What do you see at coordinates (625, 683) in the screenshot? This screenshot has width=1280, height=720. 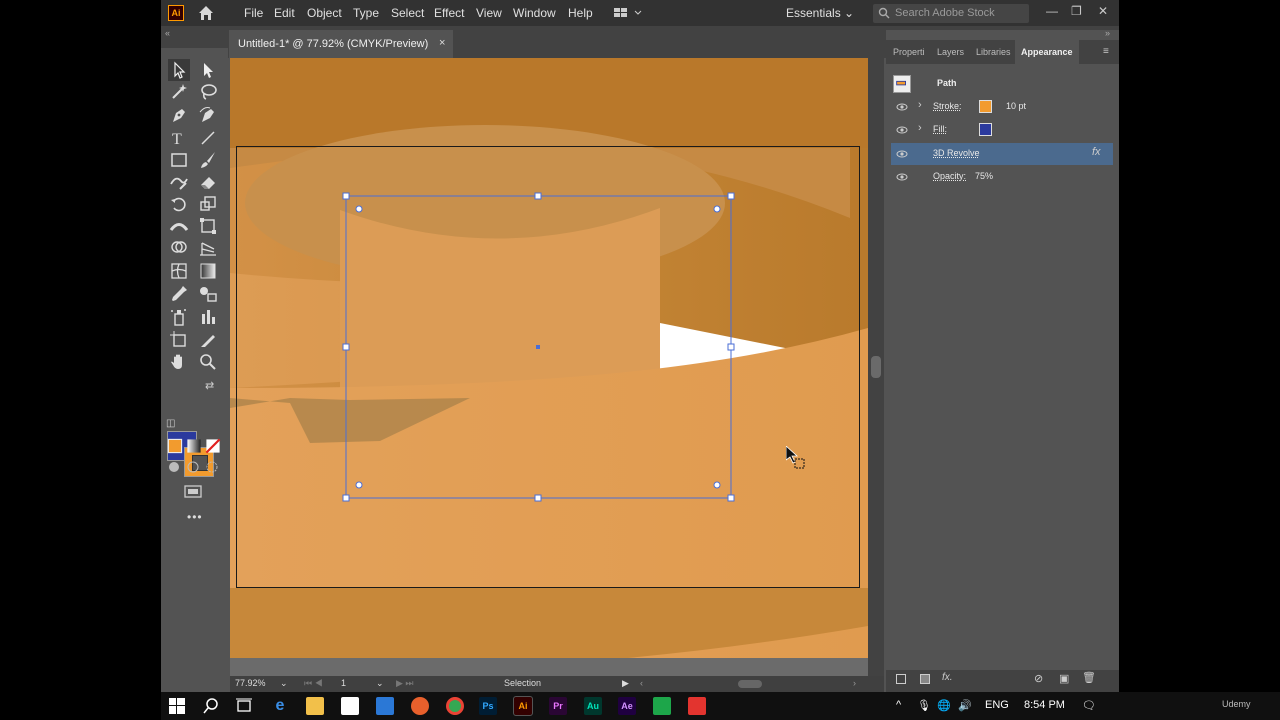 I see `status-menu-icon: ▶` at bounding box center [625, 683].